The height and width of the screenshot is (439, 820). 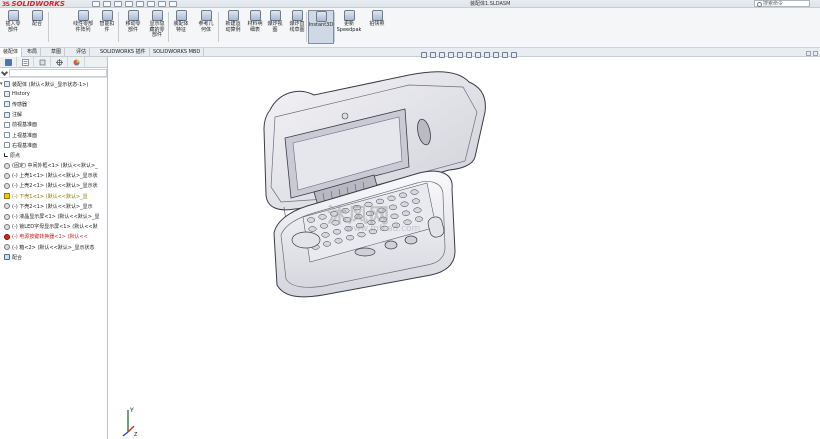 I want to click on tab-feature-manager, so click(x=8, y=62).